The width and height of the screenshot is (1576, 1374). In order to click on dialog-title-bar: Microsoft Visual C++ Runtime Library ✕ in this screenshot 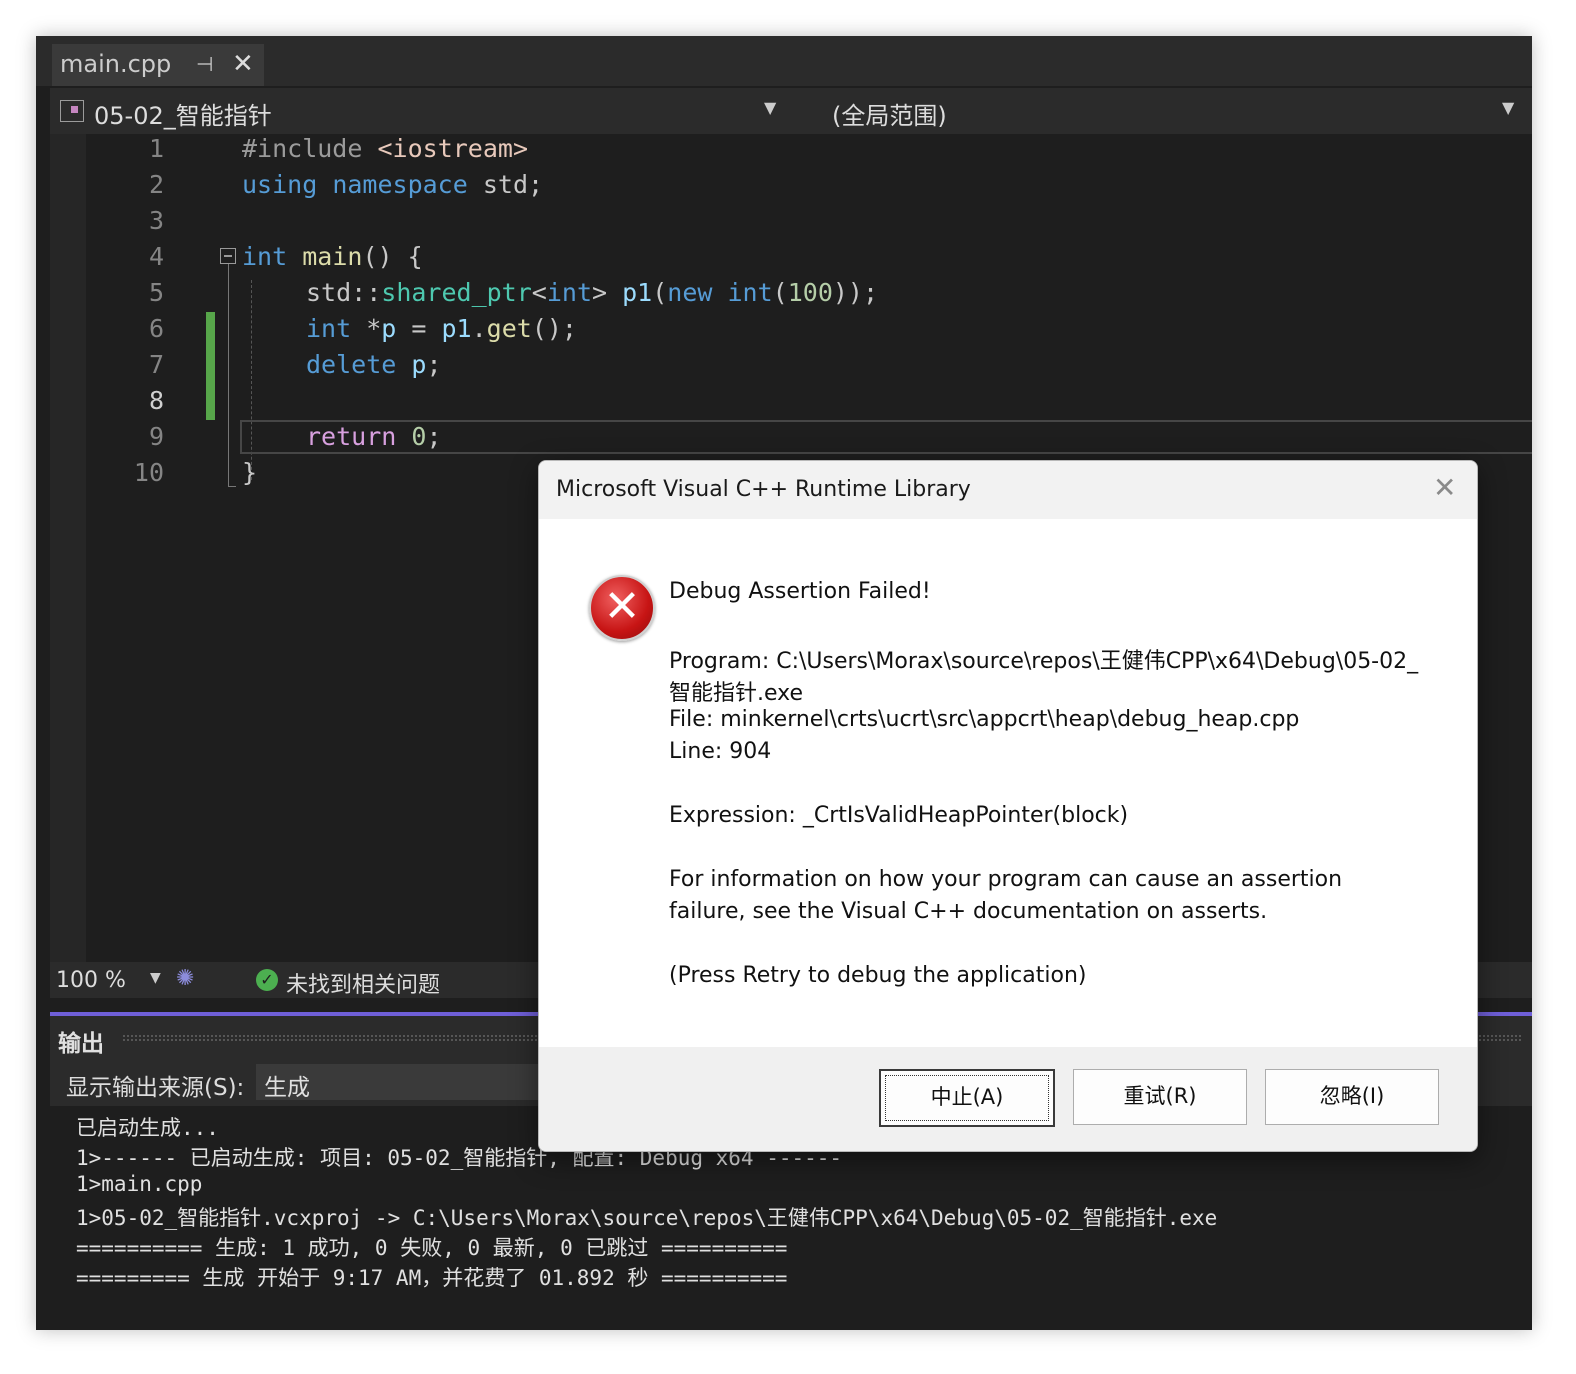, I will do `click(1008, 490)`.